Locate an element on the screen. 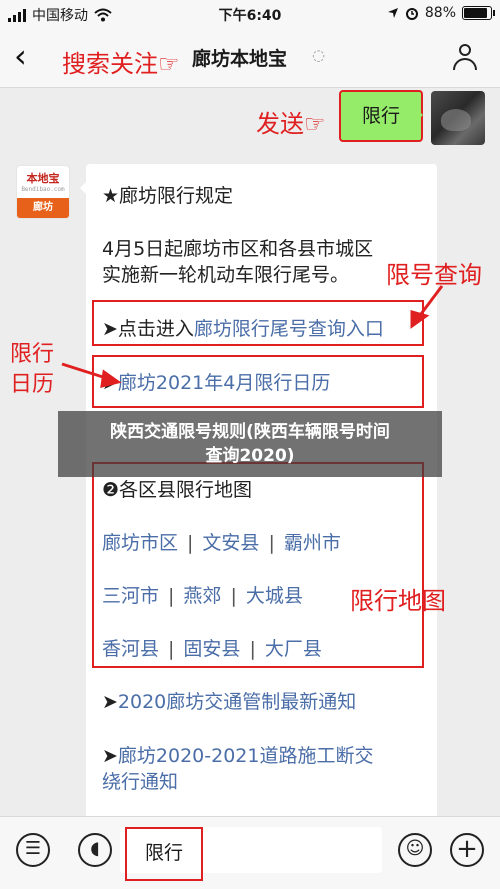 This screenshot has width=500, height=889. annotation-send: 发送☞ is located at coordinates (291, 124).